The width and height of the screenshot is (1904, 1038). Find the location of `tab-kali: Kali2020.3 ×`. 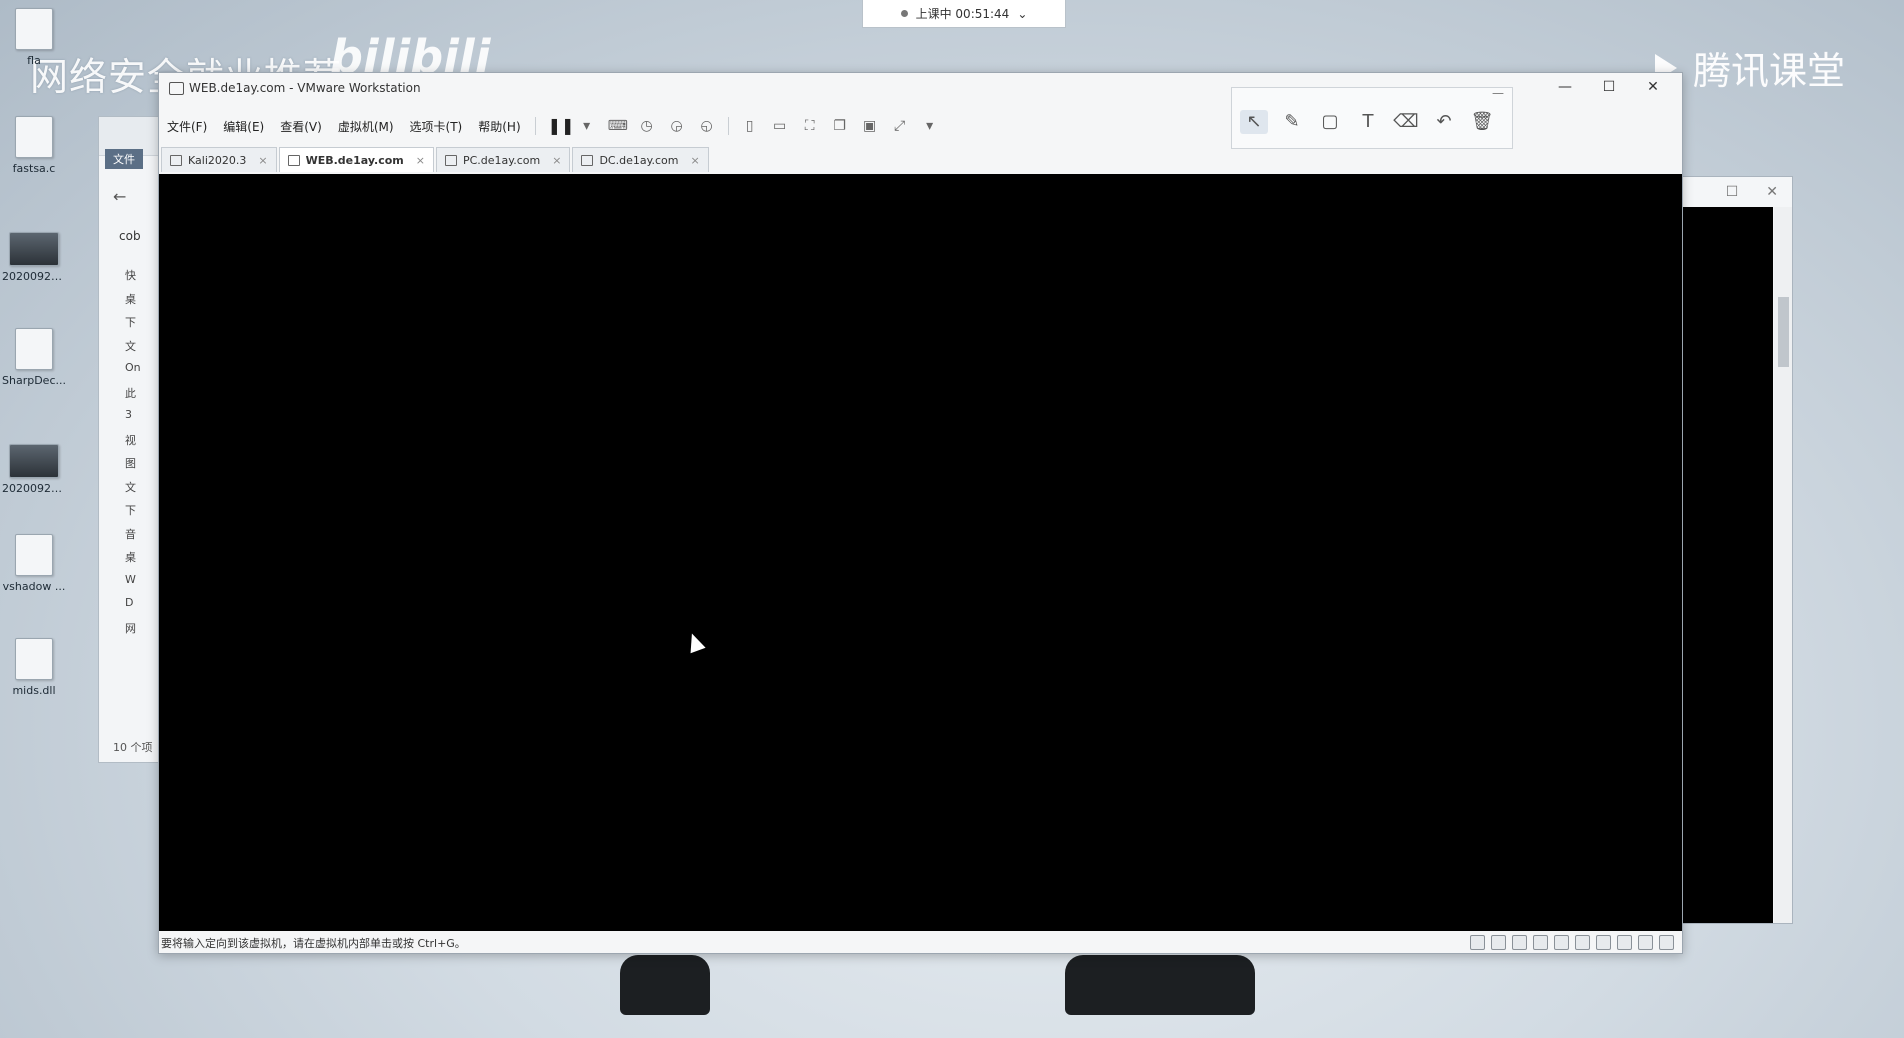

tab-kali: Kali2020.3 × is located at coordinates (219, 159).